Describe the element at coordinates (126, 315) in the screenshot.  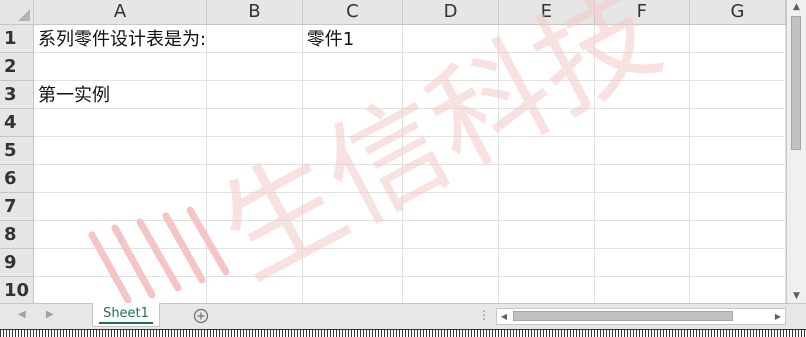
I see `sheet-tab-sheet1: Sheet1` at that location.